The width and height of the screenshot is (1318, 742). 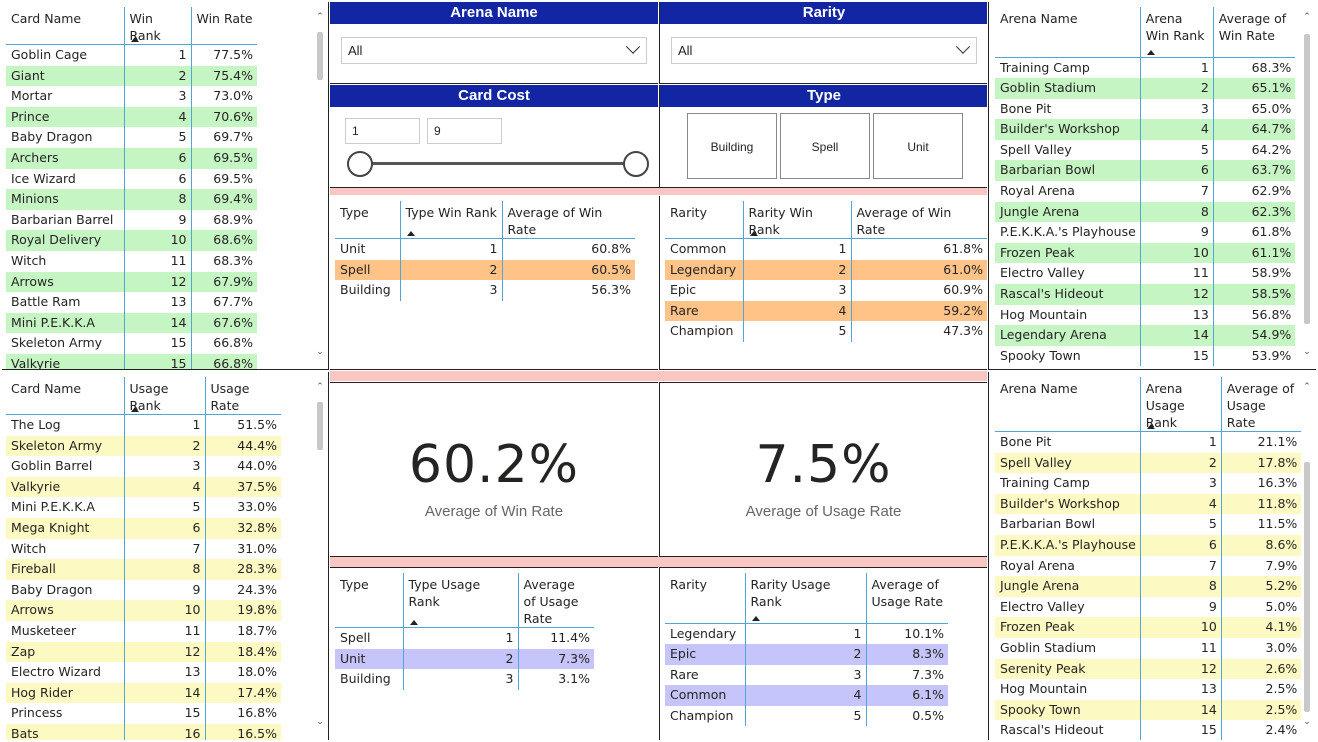 What do you see at coordinates (143, 446) in the screenshot?
I see `table-row: Skeleton Army 2 44.4%` at bounding box center [143, 446].